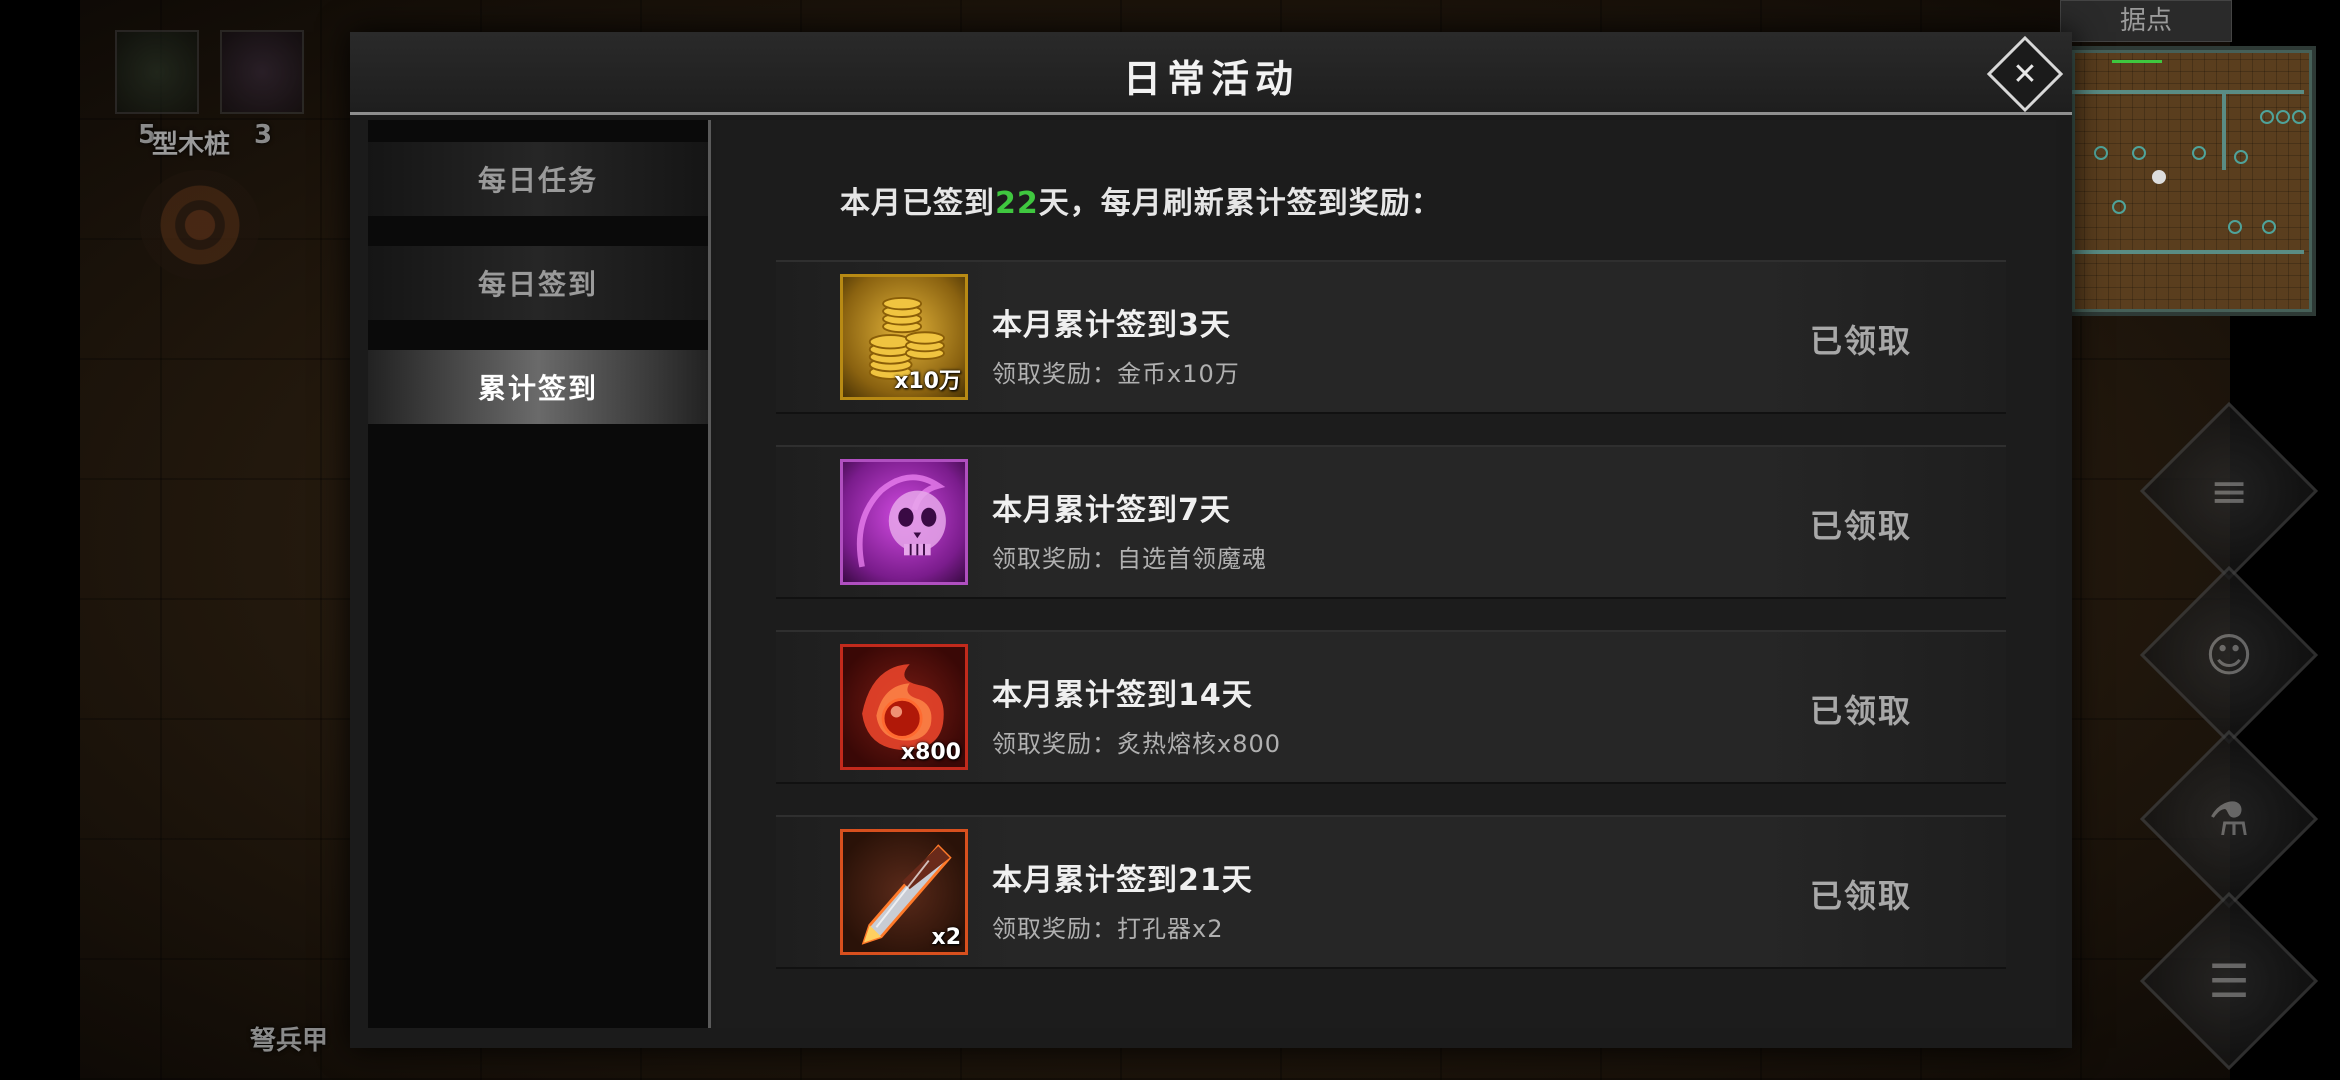  What do you see at coordinates (40, 540) in the screenshot?
I see `left-letterbox` at bounding box center [40, 540].